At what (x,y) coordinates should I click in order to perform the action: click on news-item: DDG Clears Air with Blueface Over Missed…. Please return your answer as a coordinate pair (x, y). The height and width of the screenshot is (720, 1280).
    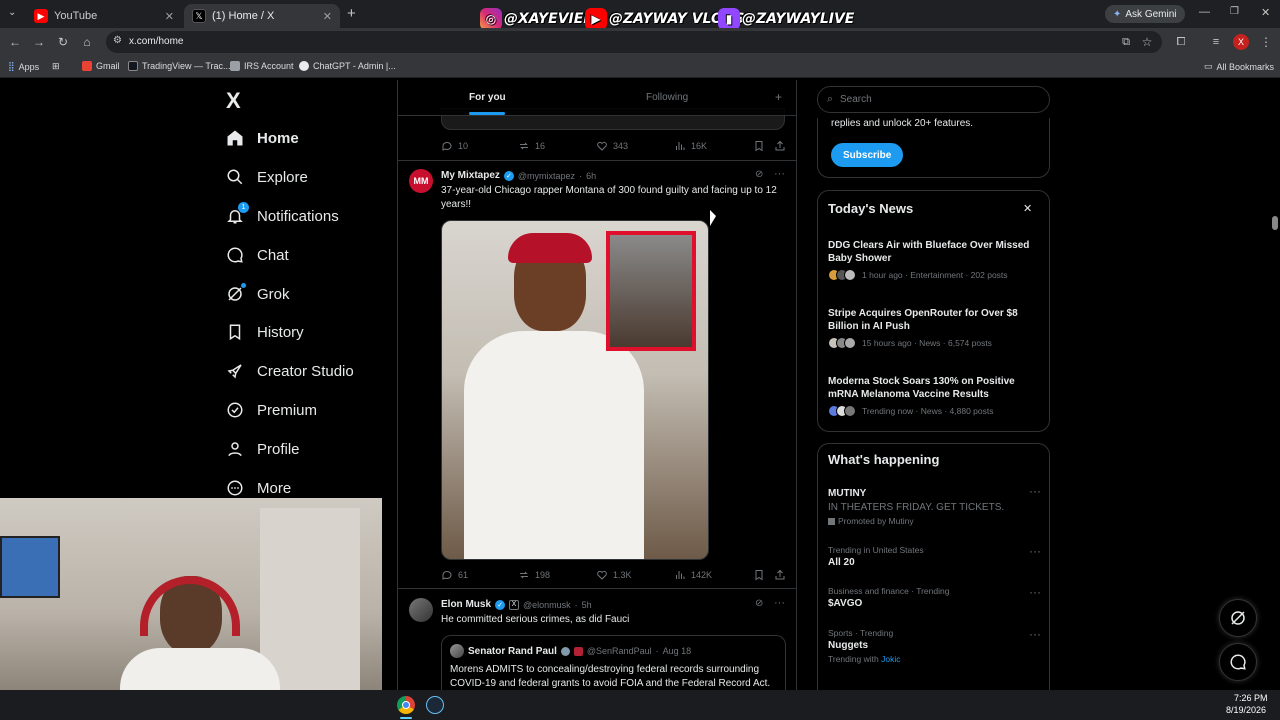
    Looking at the image, I should click on (933, 260).